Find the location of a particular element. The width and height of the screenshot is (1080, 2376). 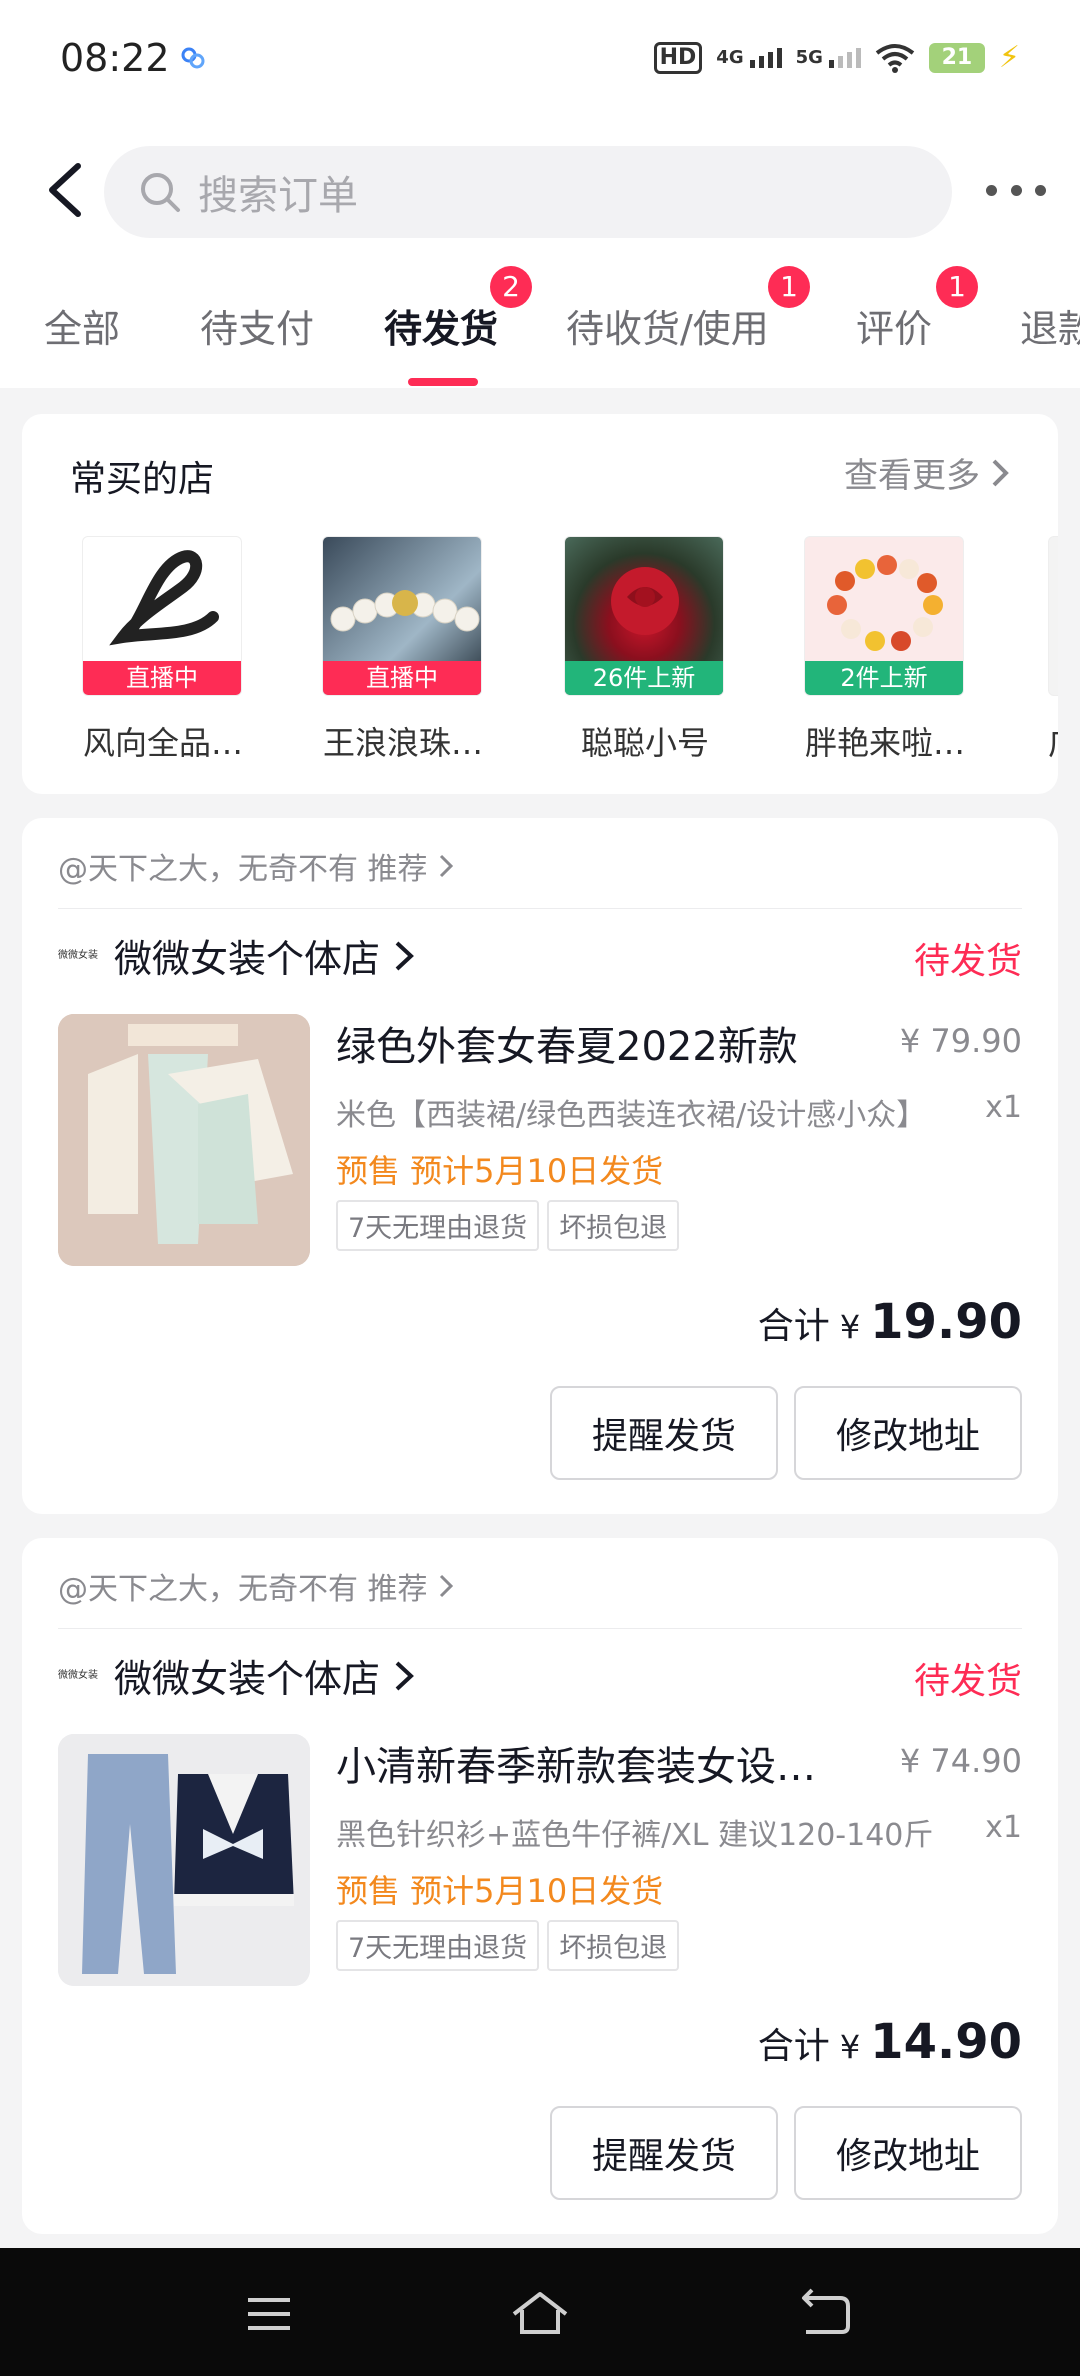

frequent-shops-title: 常买的店 is located at coordinates (142, 479).